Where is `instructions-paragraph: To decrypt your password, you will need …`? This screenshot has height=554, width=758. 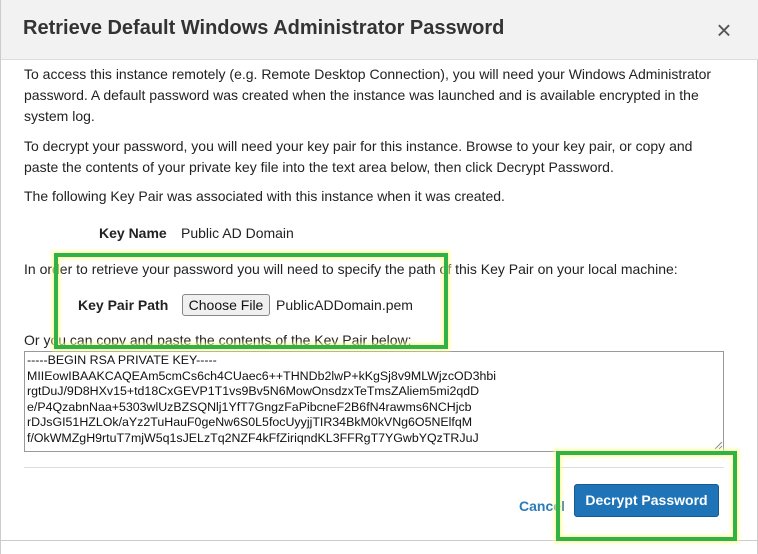
instructions-paragraph: To decrypt your password, you will need … is located at coordinates (358, 156).